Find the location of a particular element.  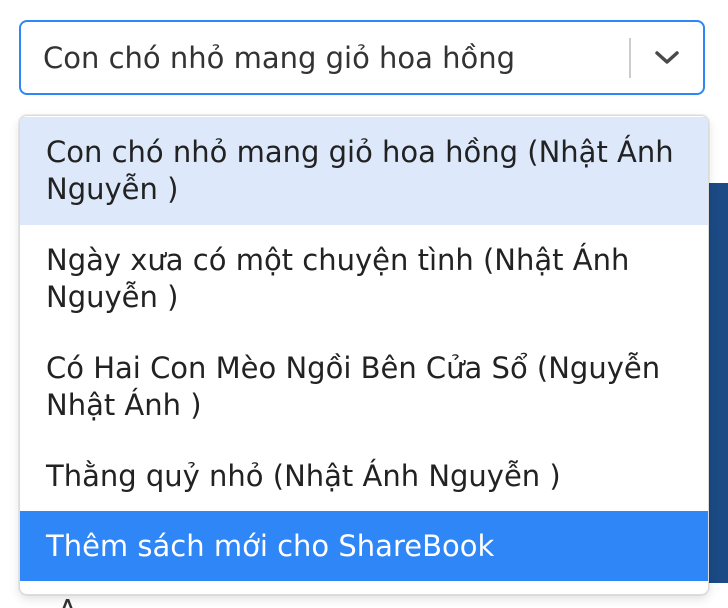

option-add-new-book: Thêm sách mới cho ShareBook is located at coordinates (364, 546).